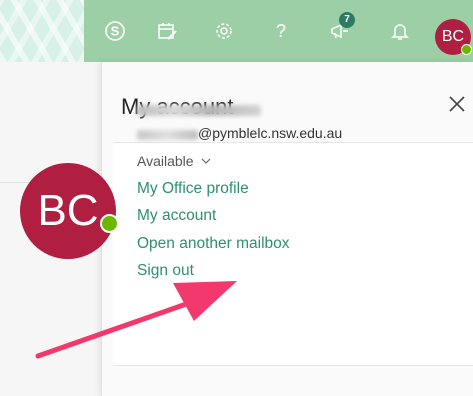 Image resolution: width=473 pixels, height=396 pixels. I want to click on top-bar: S ? 7, so click(278, 31).